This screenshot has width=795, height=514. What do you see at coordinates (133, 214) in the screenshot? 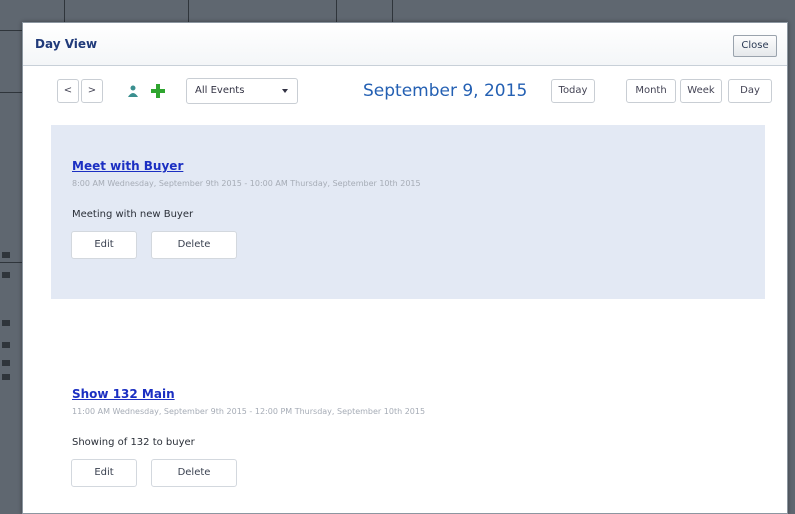
I see `event-description: Meeting with new Buyer` at bounding box center [133, 214].